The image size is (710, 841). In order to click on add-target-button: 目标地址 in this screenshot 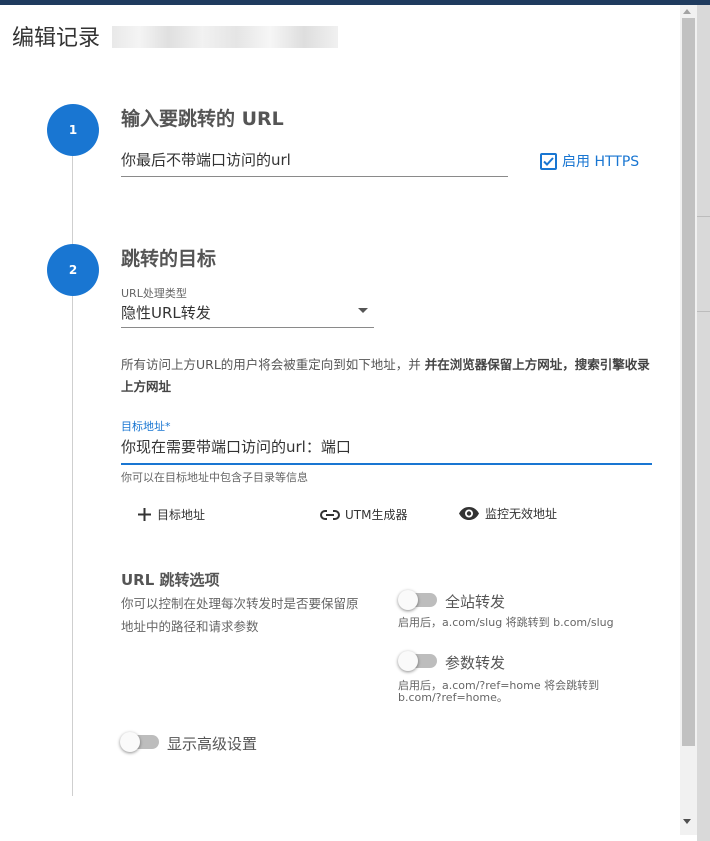, I will do `click(171, 514)`.